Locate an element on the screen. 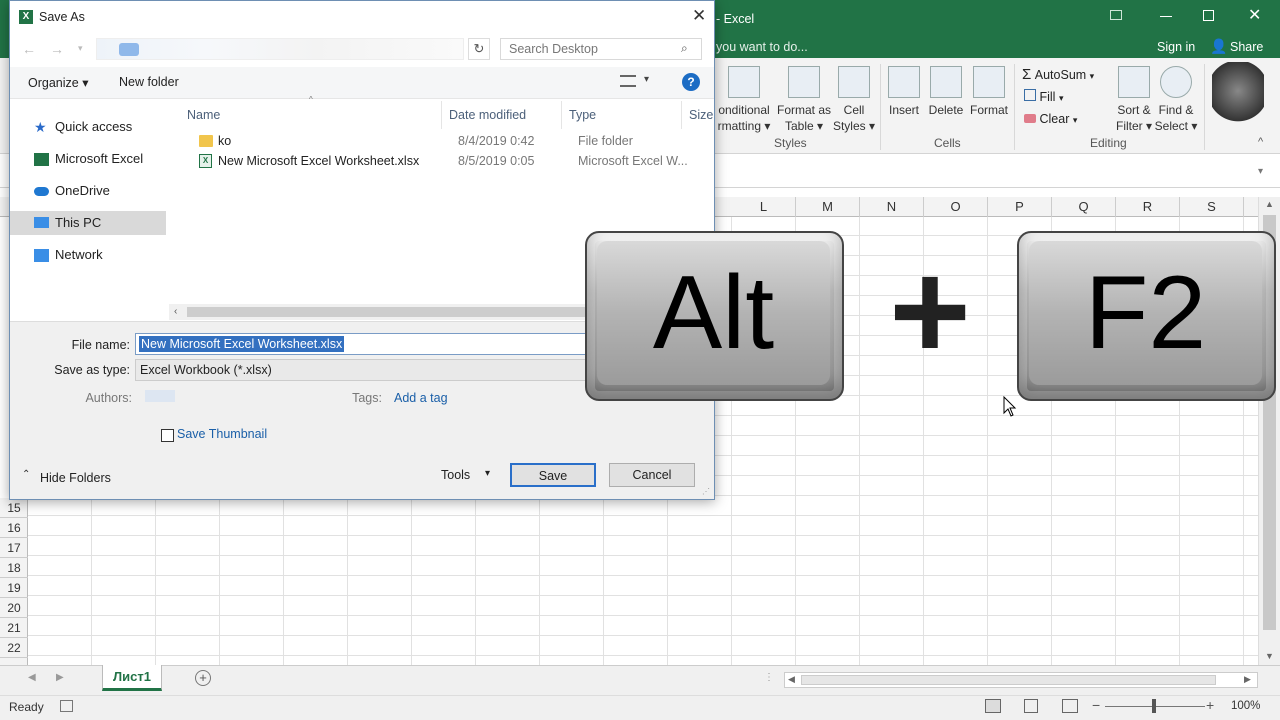 The width and height of the screenshot is (1280, 720). cloud-icon is located at coordinates (41, 191).